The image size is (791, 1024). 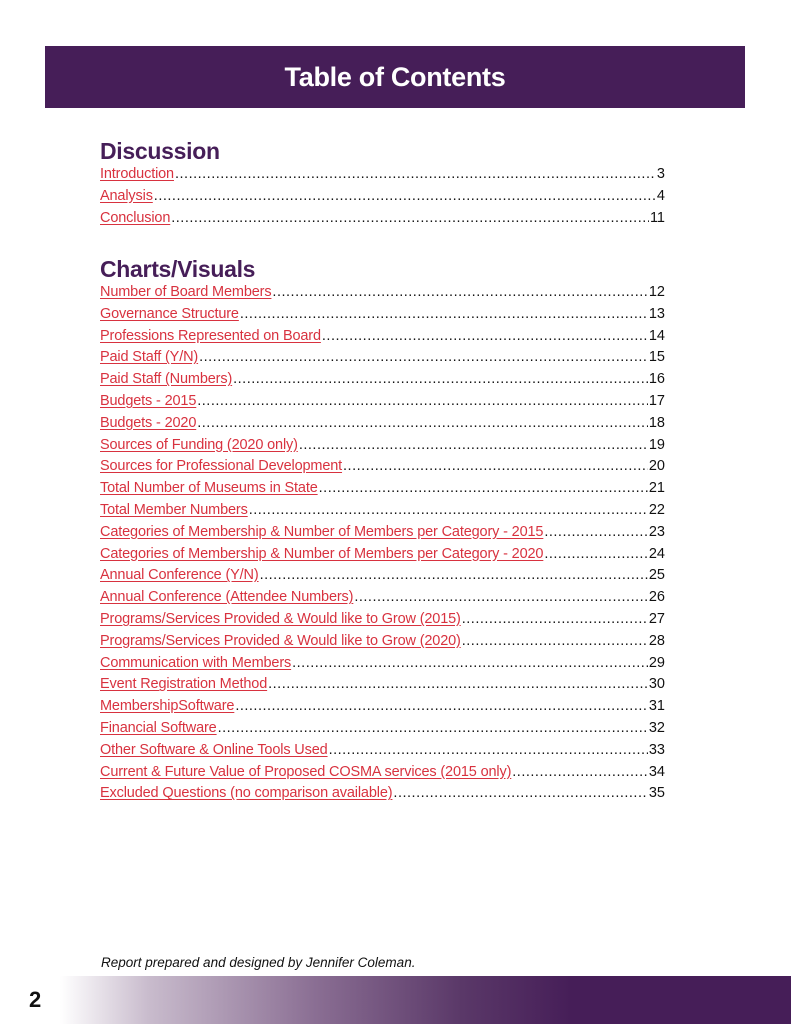 I want to click on toc-link: Paid Staff (Y/N), so click(x=149, y=358).